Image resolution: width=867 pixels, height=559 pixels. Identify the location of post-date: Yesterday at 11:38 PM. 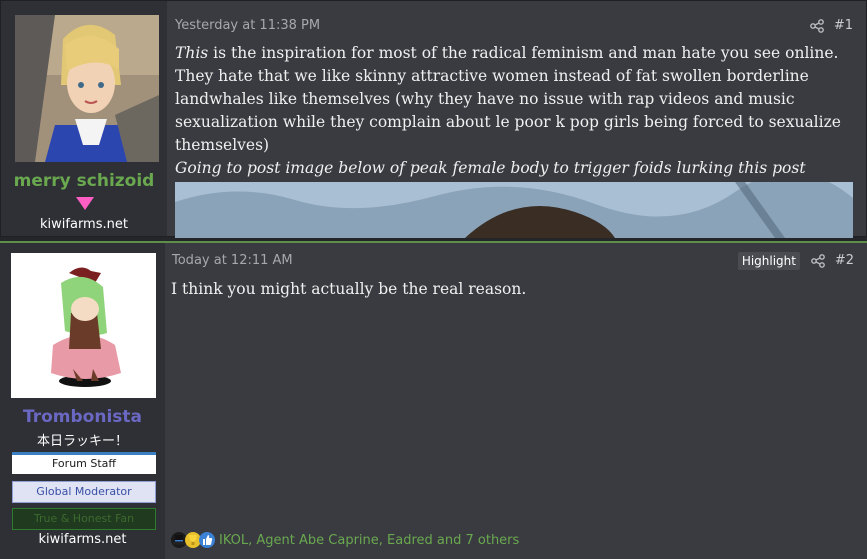
(247, 25).